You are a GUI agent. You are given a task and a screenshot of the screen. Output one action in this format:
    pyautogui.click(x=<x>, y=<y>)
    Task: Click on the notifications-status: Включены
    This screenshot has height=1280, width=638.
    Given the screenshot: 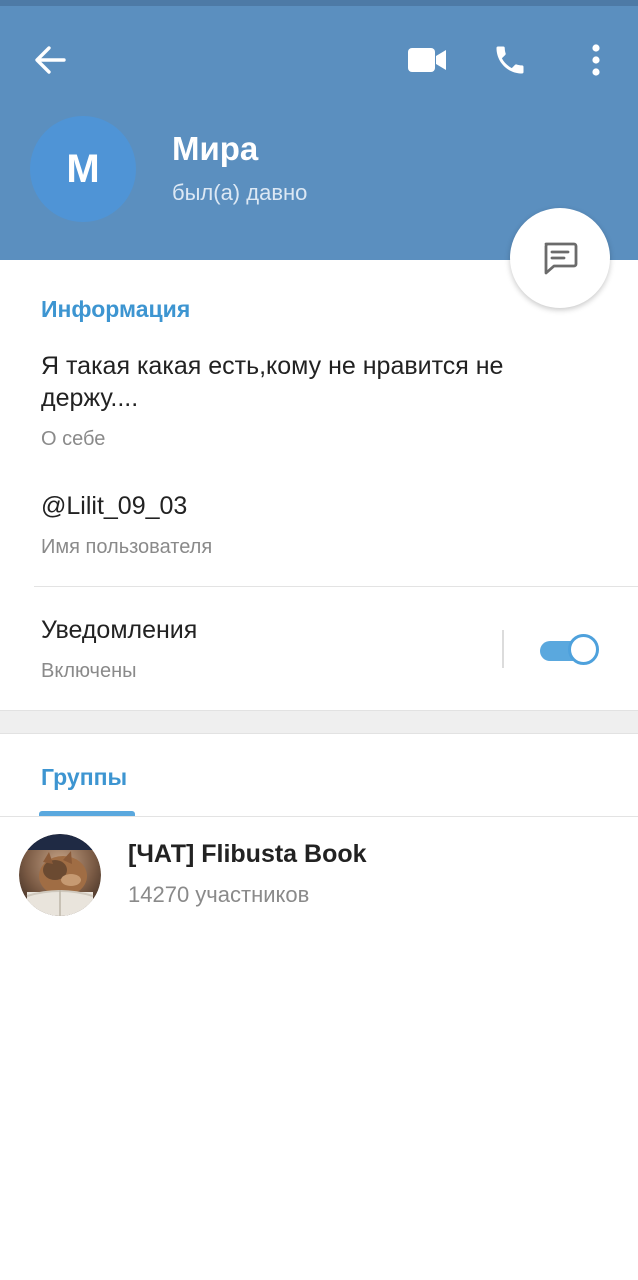 What is the action you would take?
    pyautogui.click(x=89, y=671)
    